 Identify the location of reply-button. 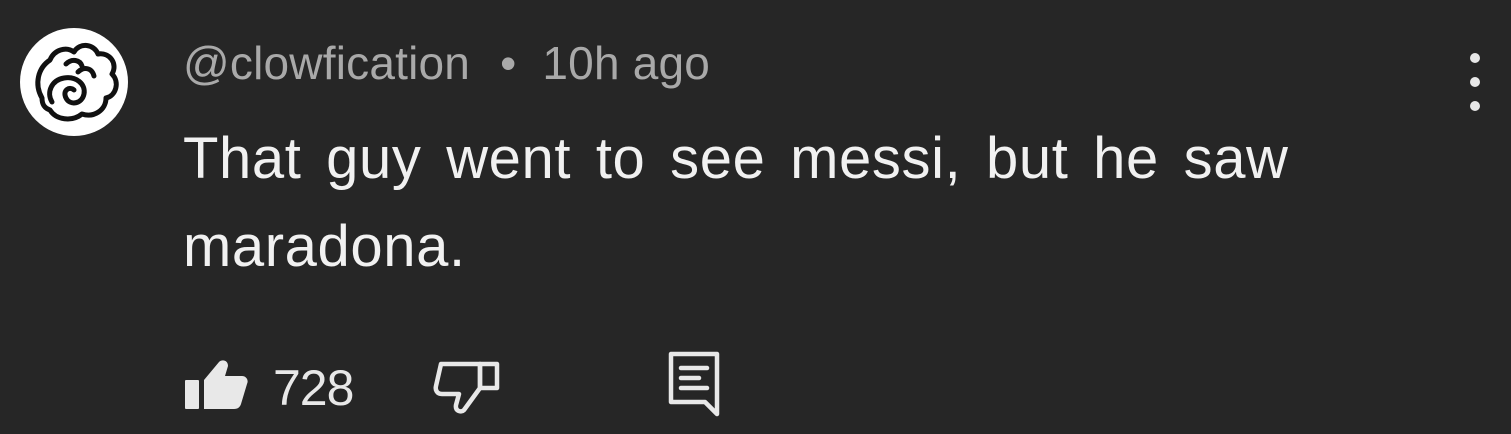
(695, 383).